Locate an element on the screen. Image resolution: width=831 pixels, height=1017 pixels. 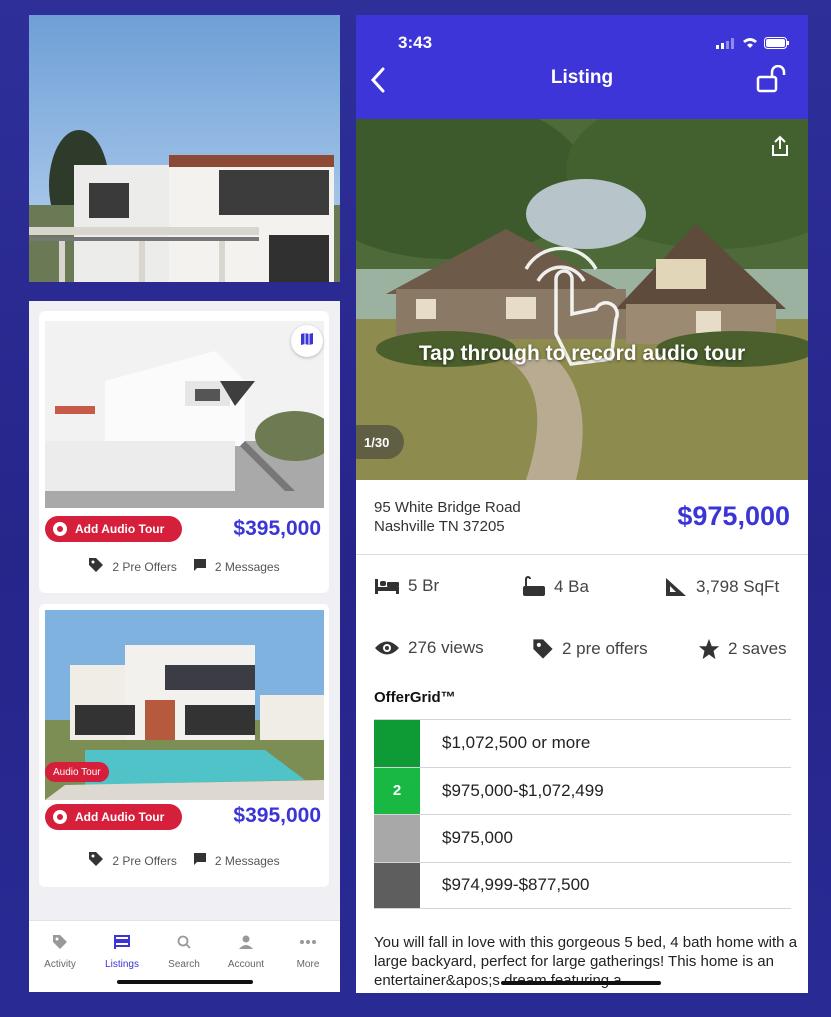
offergrid-range: $975,000 is located at coordinates (477, 838).